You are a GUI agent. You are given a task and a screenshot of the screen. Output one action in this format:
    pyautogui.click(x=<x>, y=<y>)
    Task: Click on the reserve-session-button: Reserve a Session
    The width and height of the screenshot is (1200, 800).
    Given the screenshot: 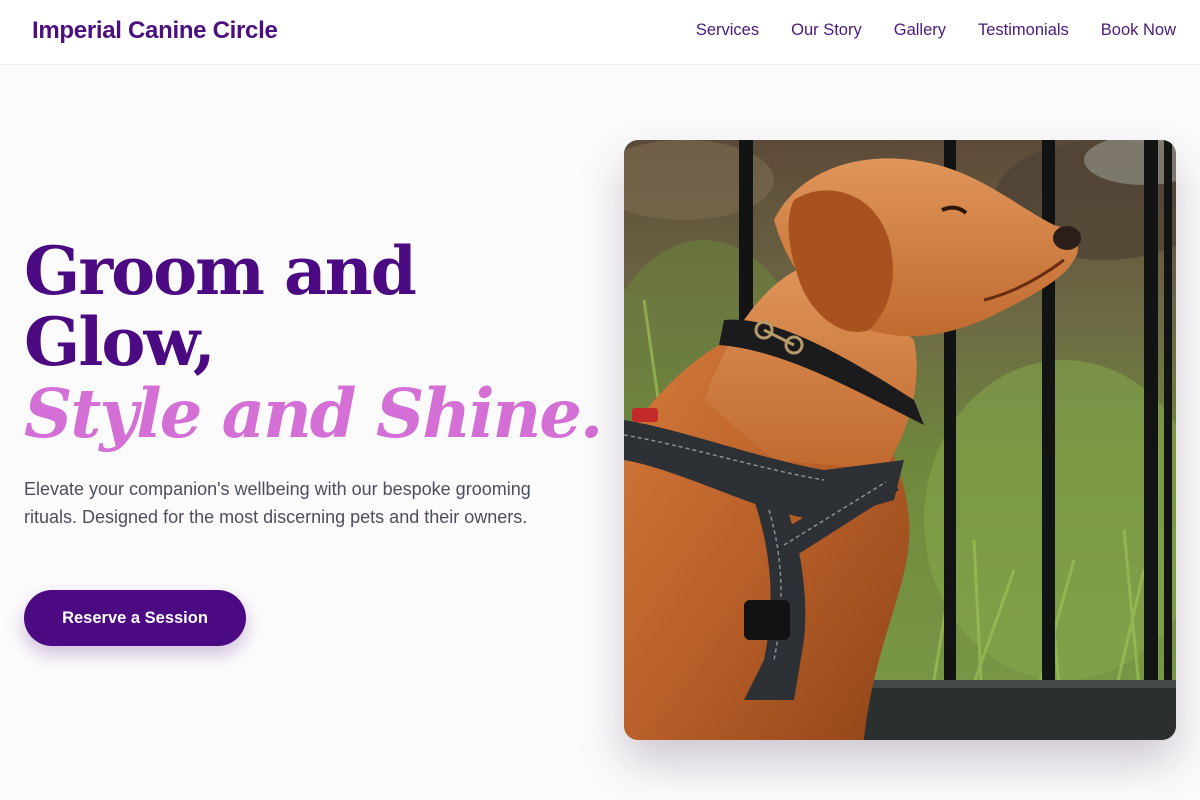 What is the action you would take?
    pyautogui.click(x=135, y=618)
    